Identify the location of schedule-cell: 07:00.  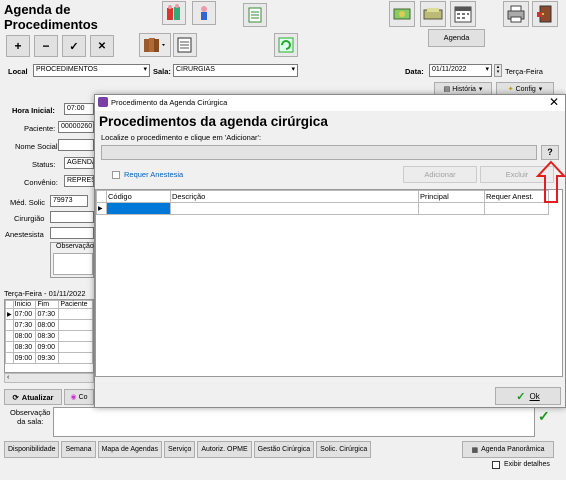
(24, 314).